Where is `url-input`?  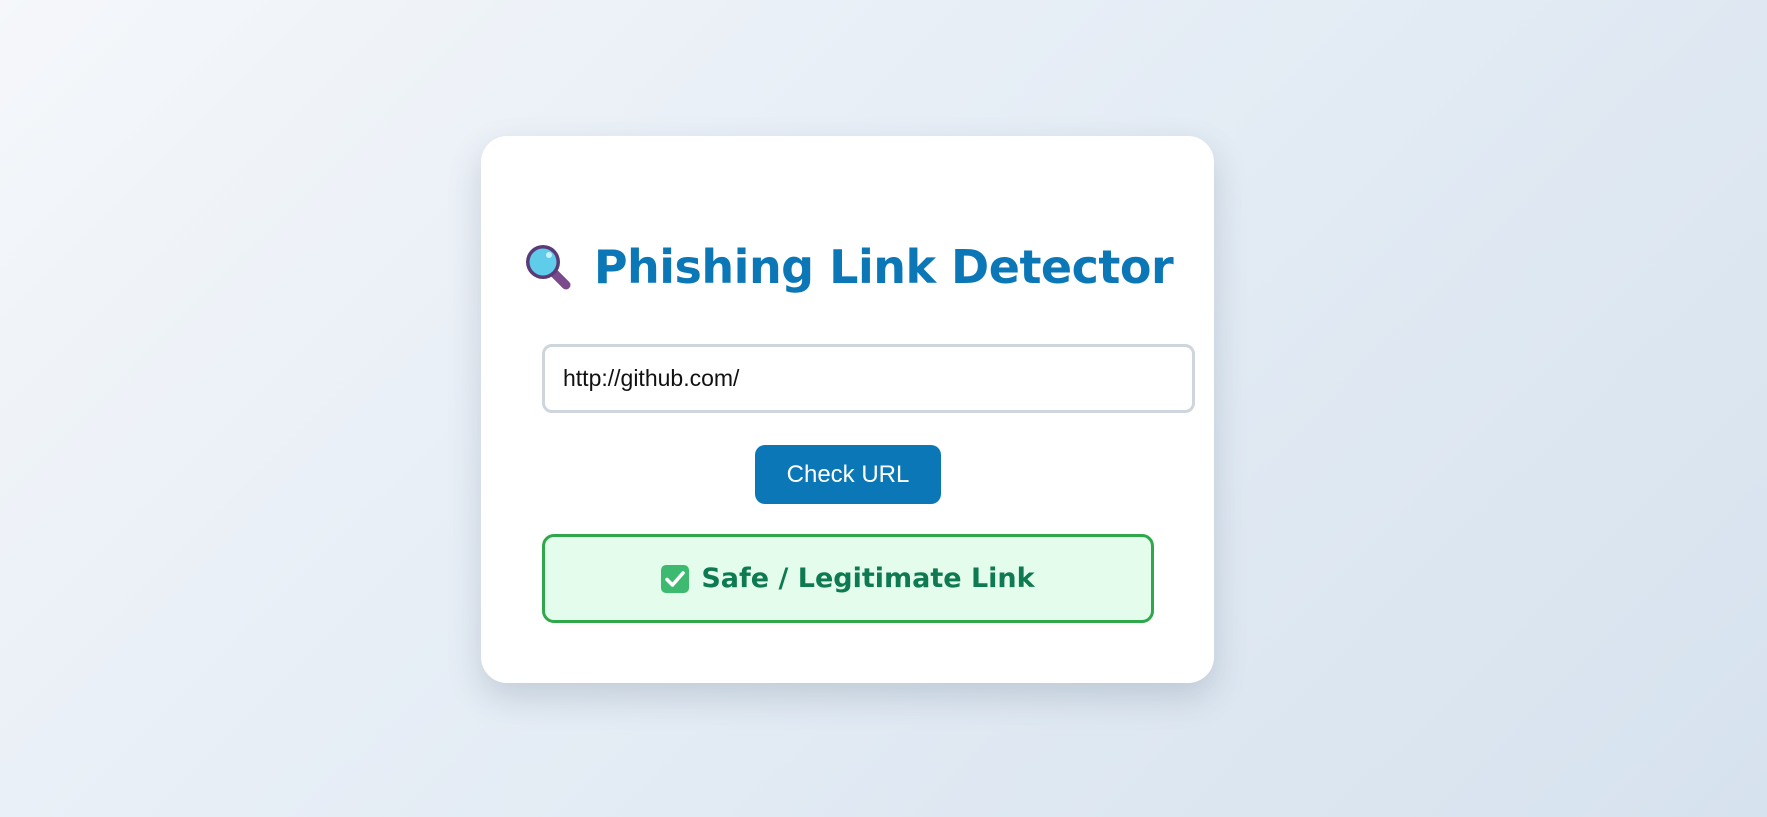
url-input is located at coordinates (868, 378).